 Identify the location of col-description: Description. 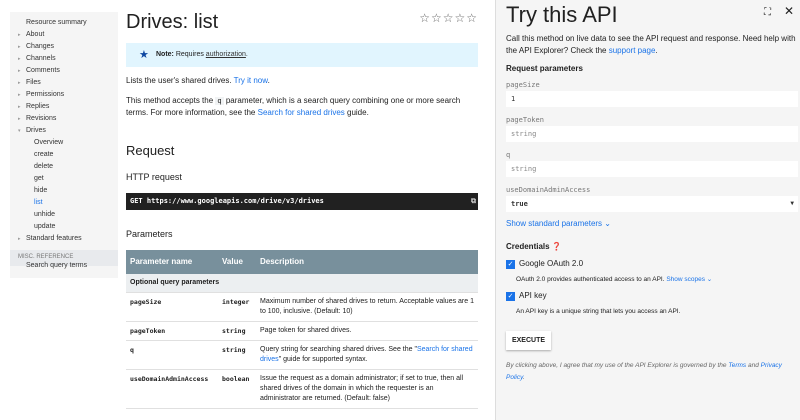
(367, 262).